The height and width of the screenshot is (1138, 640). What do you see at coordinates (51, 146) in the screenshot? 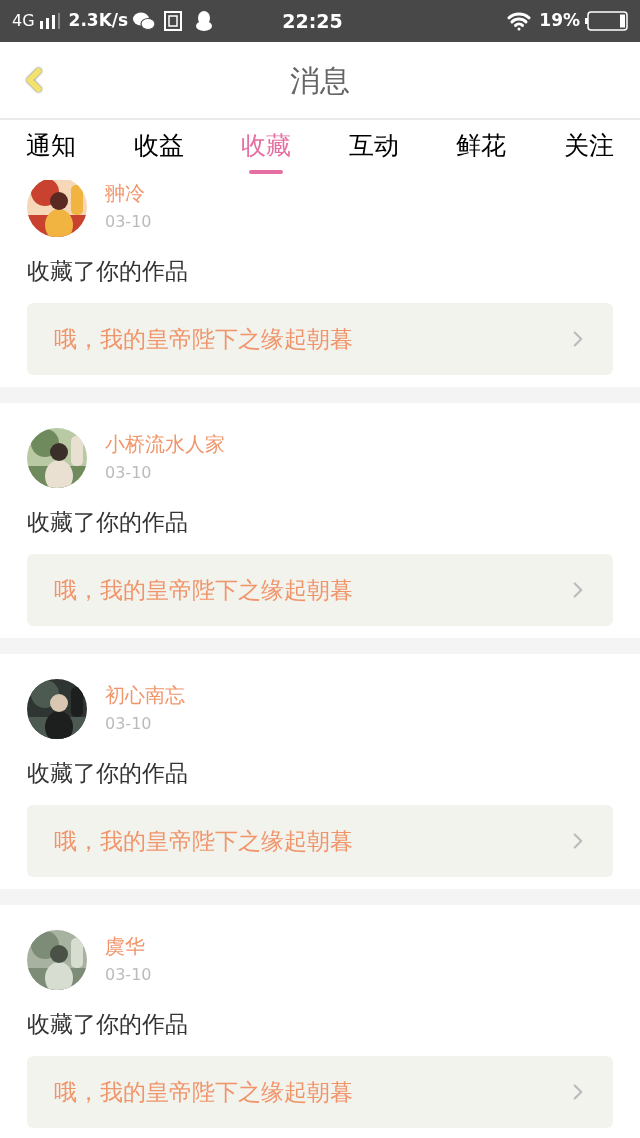
I see `tab: 通知` at bounding box center [51, 146].